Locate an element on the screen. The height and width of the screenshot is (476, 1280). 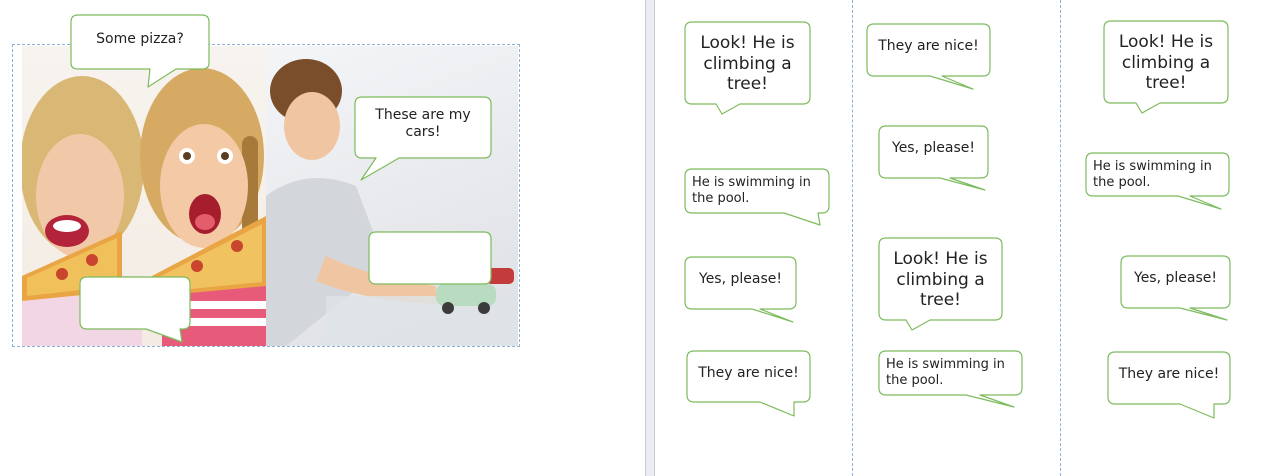
blank-bubble-girls is located at coordinates (135, 303).